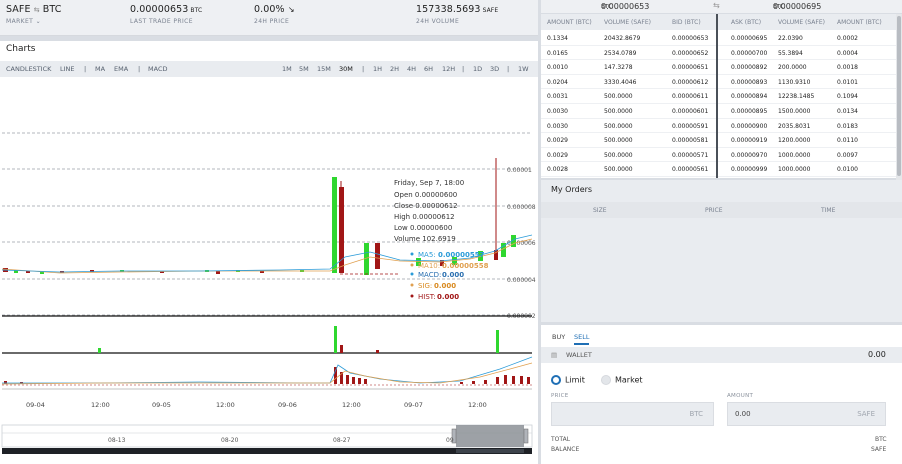 The width and height of the screenshot is (902, 464). I want to click on market-selector: SAFE ⇆ BTC MARKET ⌄, so click(34, 14).